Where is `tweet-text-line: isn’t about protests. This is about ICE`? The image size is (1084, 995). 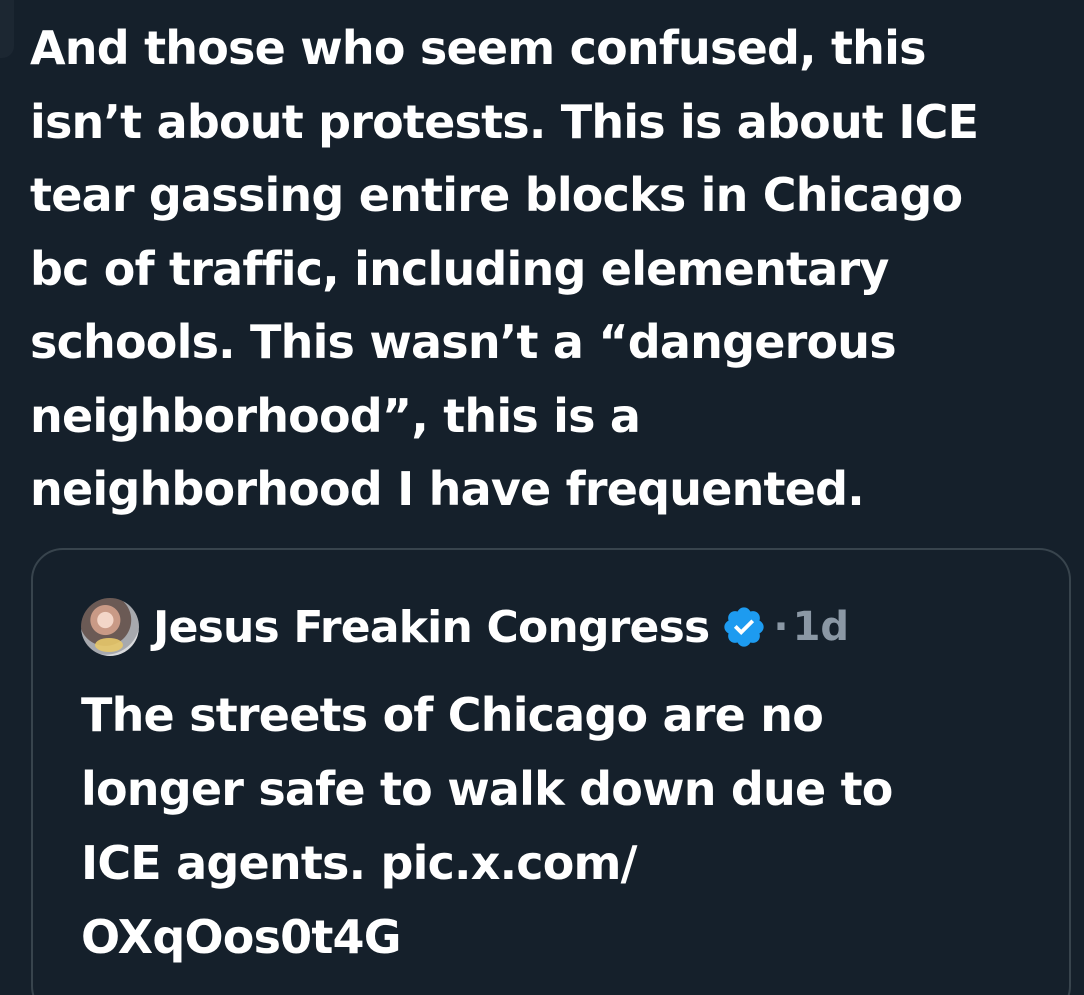 tweet-text-line: isn’t about protests. This is about ICE is located at coordinates (504, 121).